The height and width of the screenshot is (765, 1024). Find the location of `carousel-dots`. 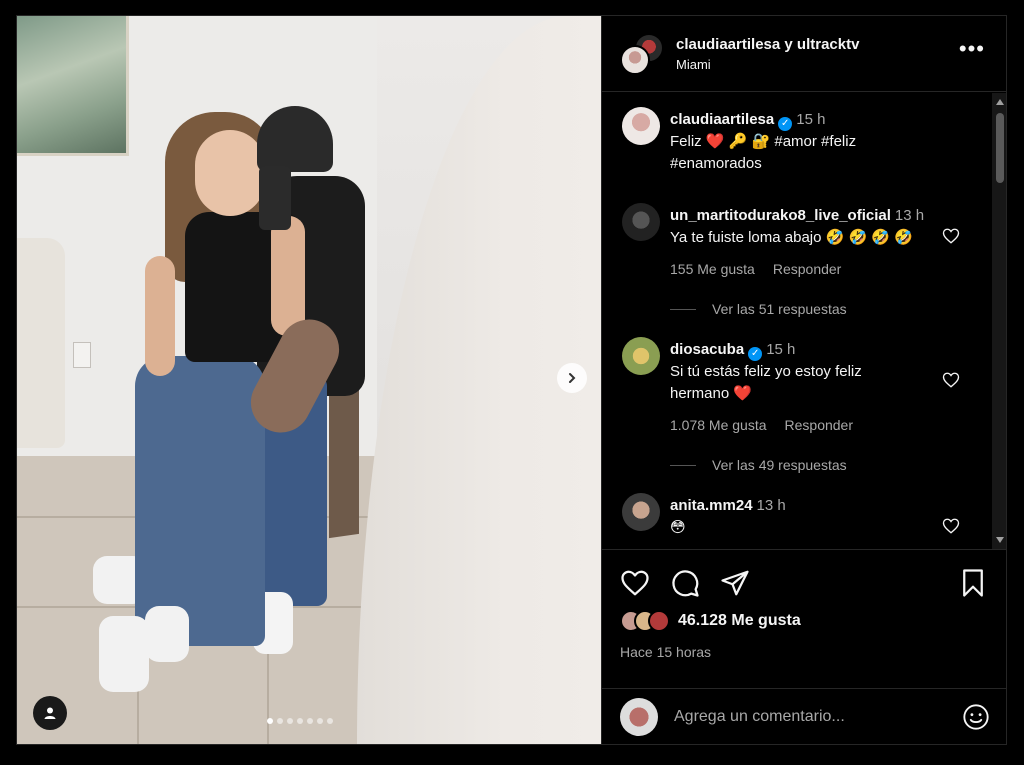

carousel-dots is located at coordinates (300, 721).